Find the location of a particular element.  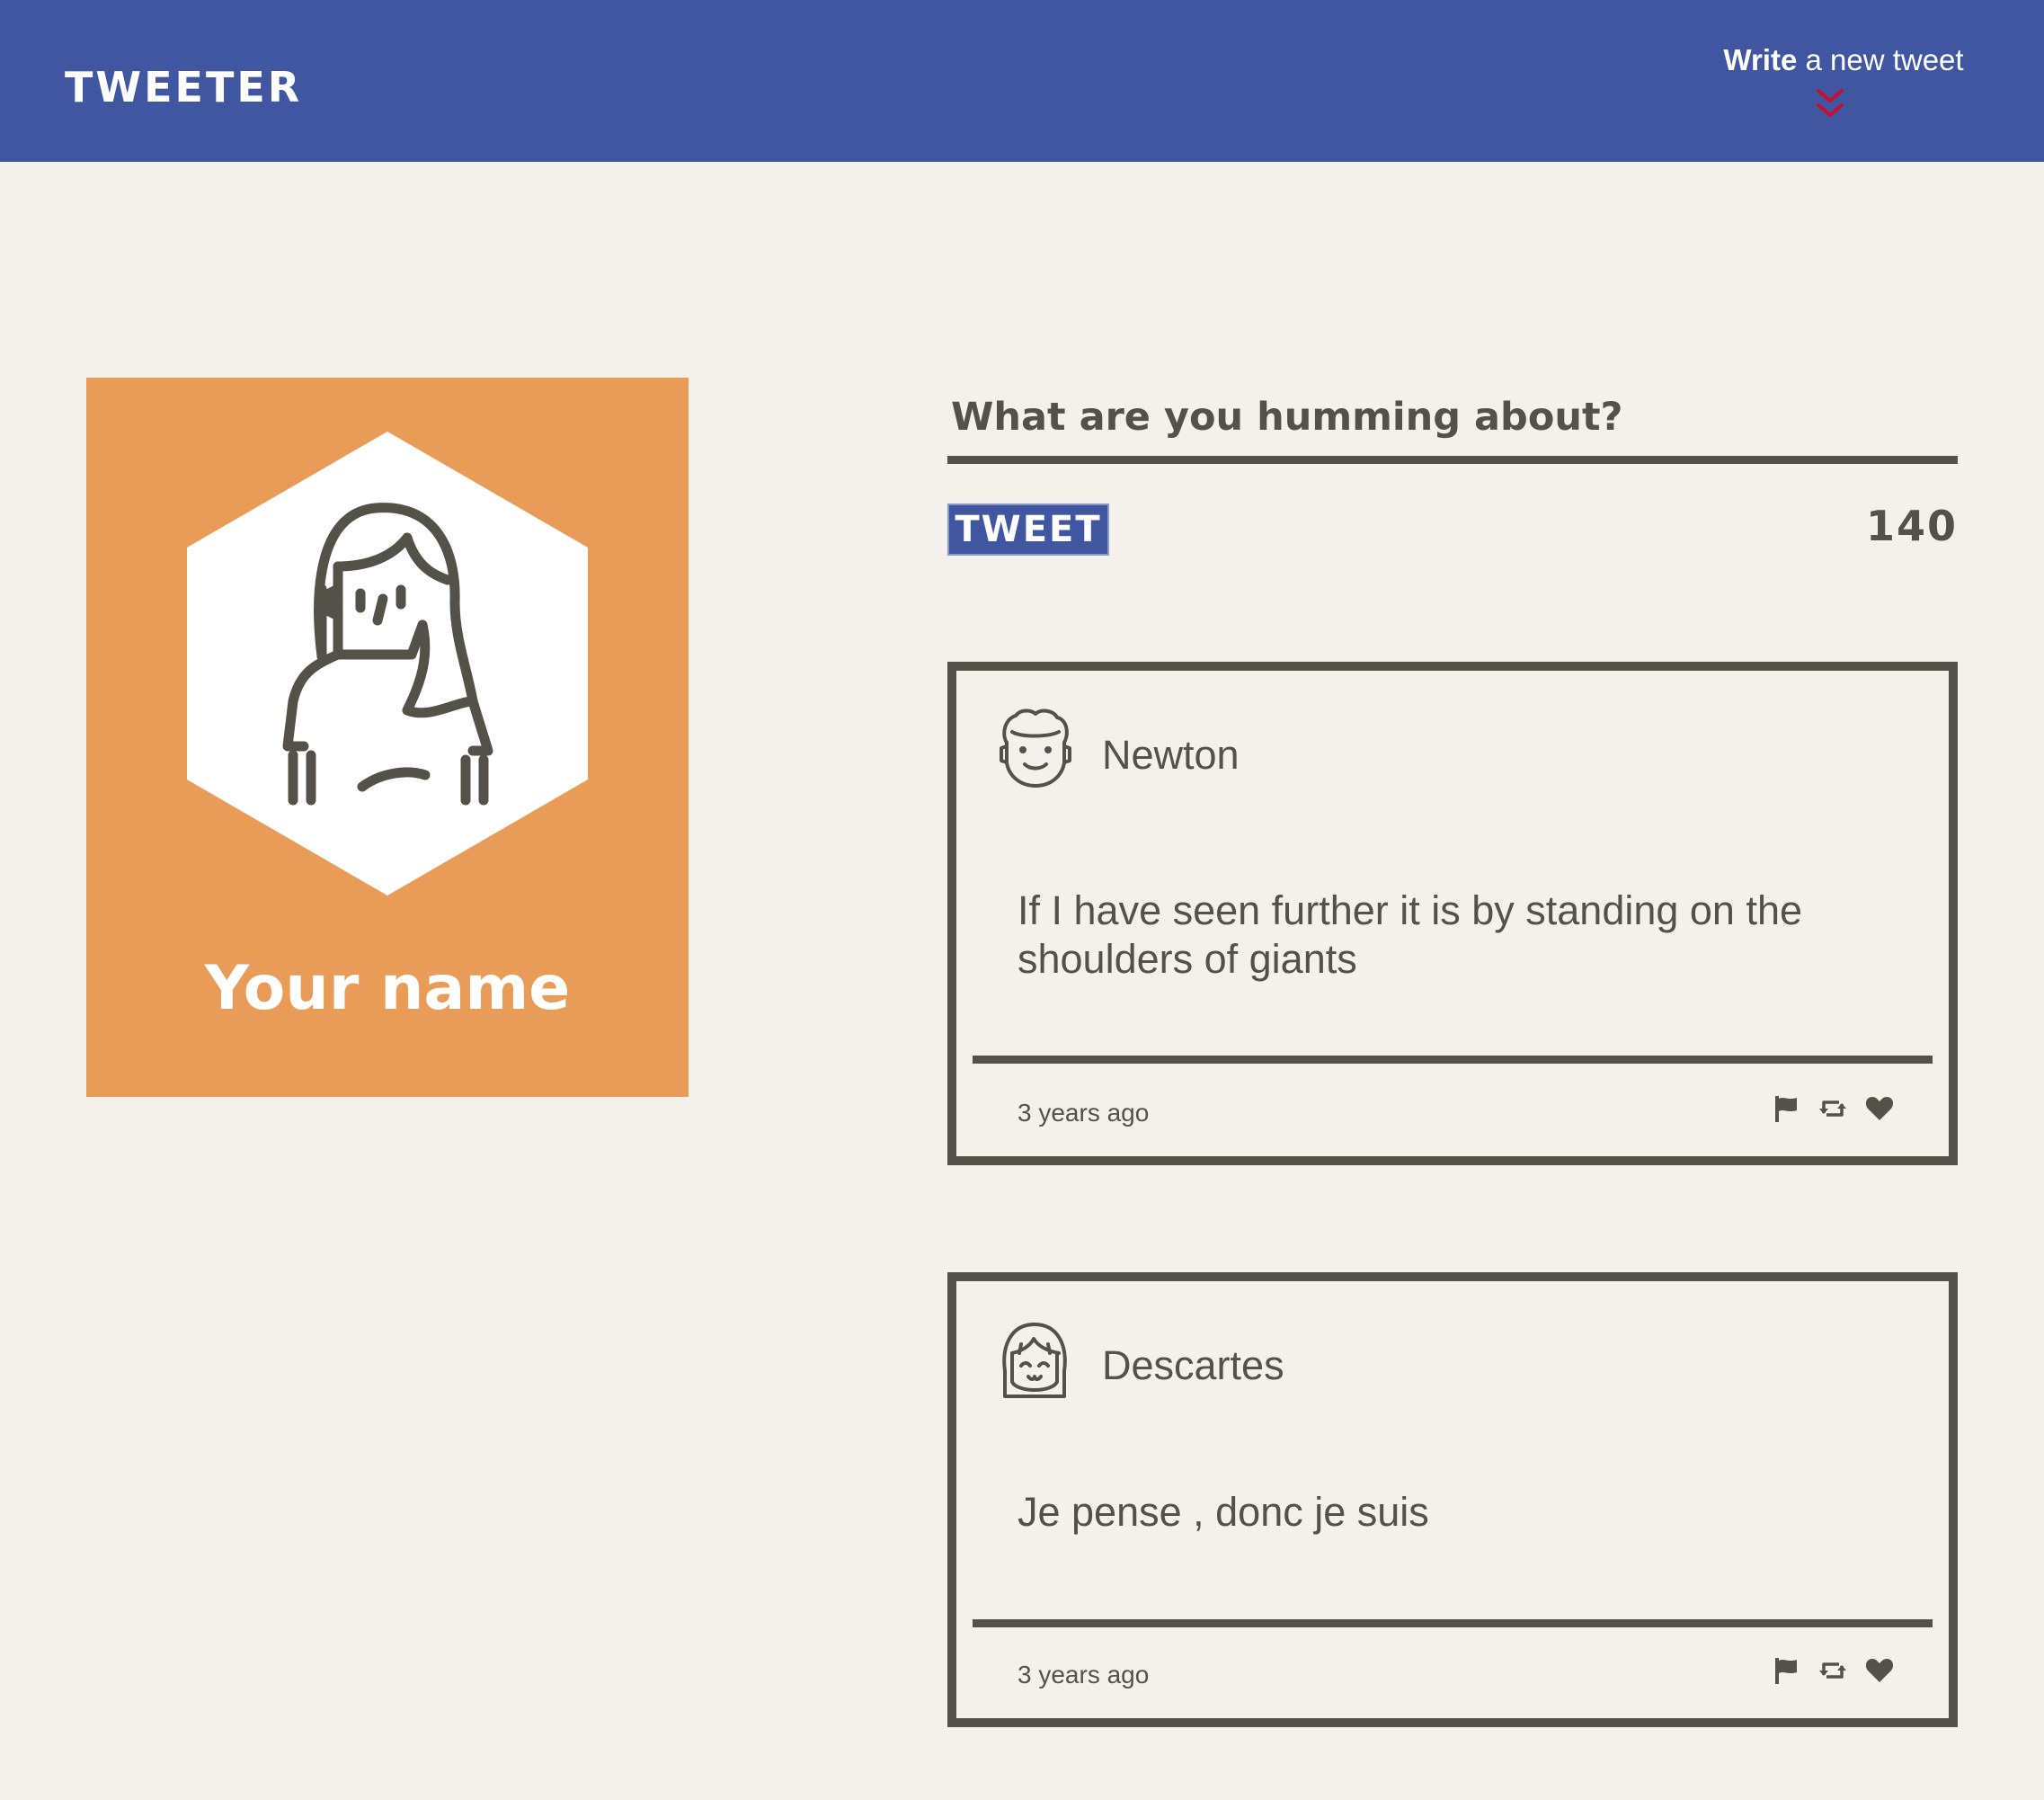

tweet-text: Je pense , donc je suis is located at coordinates (1223, 1512).